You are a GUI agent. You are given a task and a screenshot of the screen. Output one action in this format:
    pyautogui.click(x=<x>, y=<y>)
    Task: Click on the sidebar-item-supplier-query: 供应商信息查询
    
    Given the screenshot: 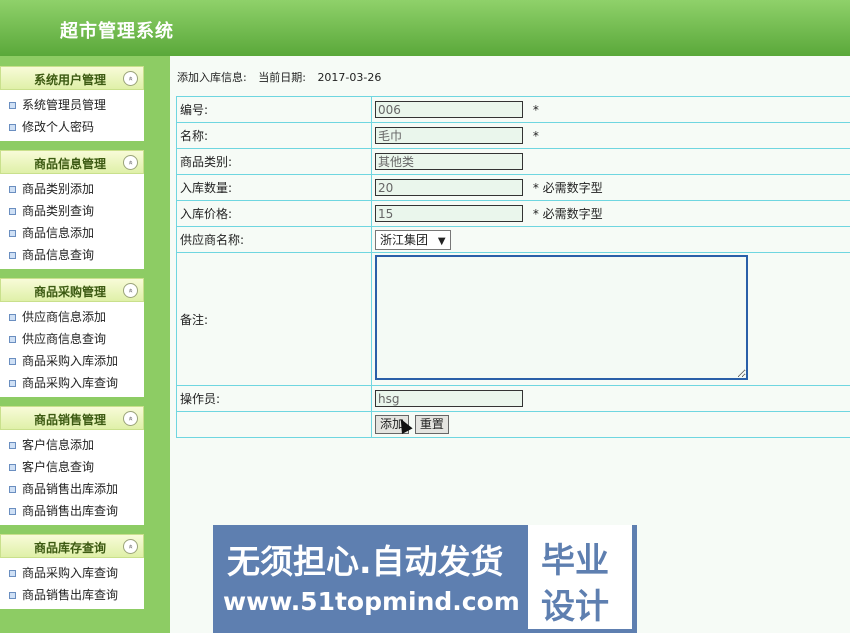 What is the action you would take?
    pyautogui.click(x=72, y=339)
    